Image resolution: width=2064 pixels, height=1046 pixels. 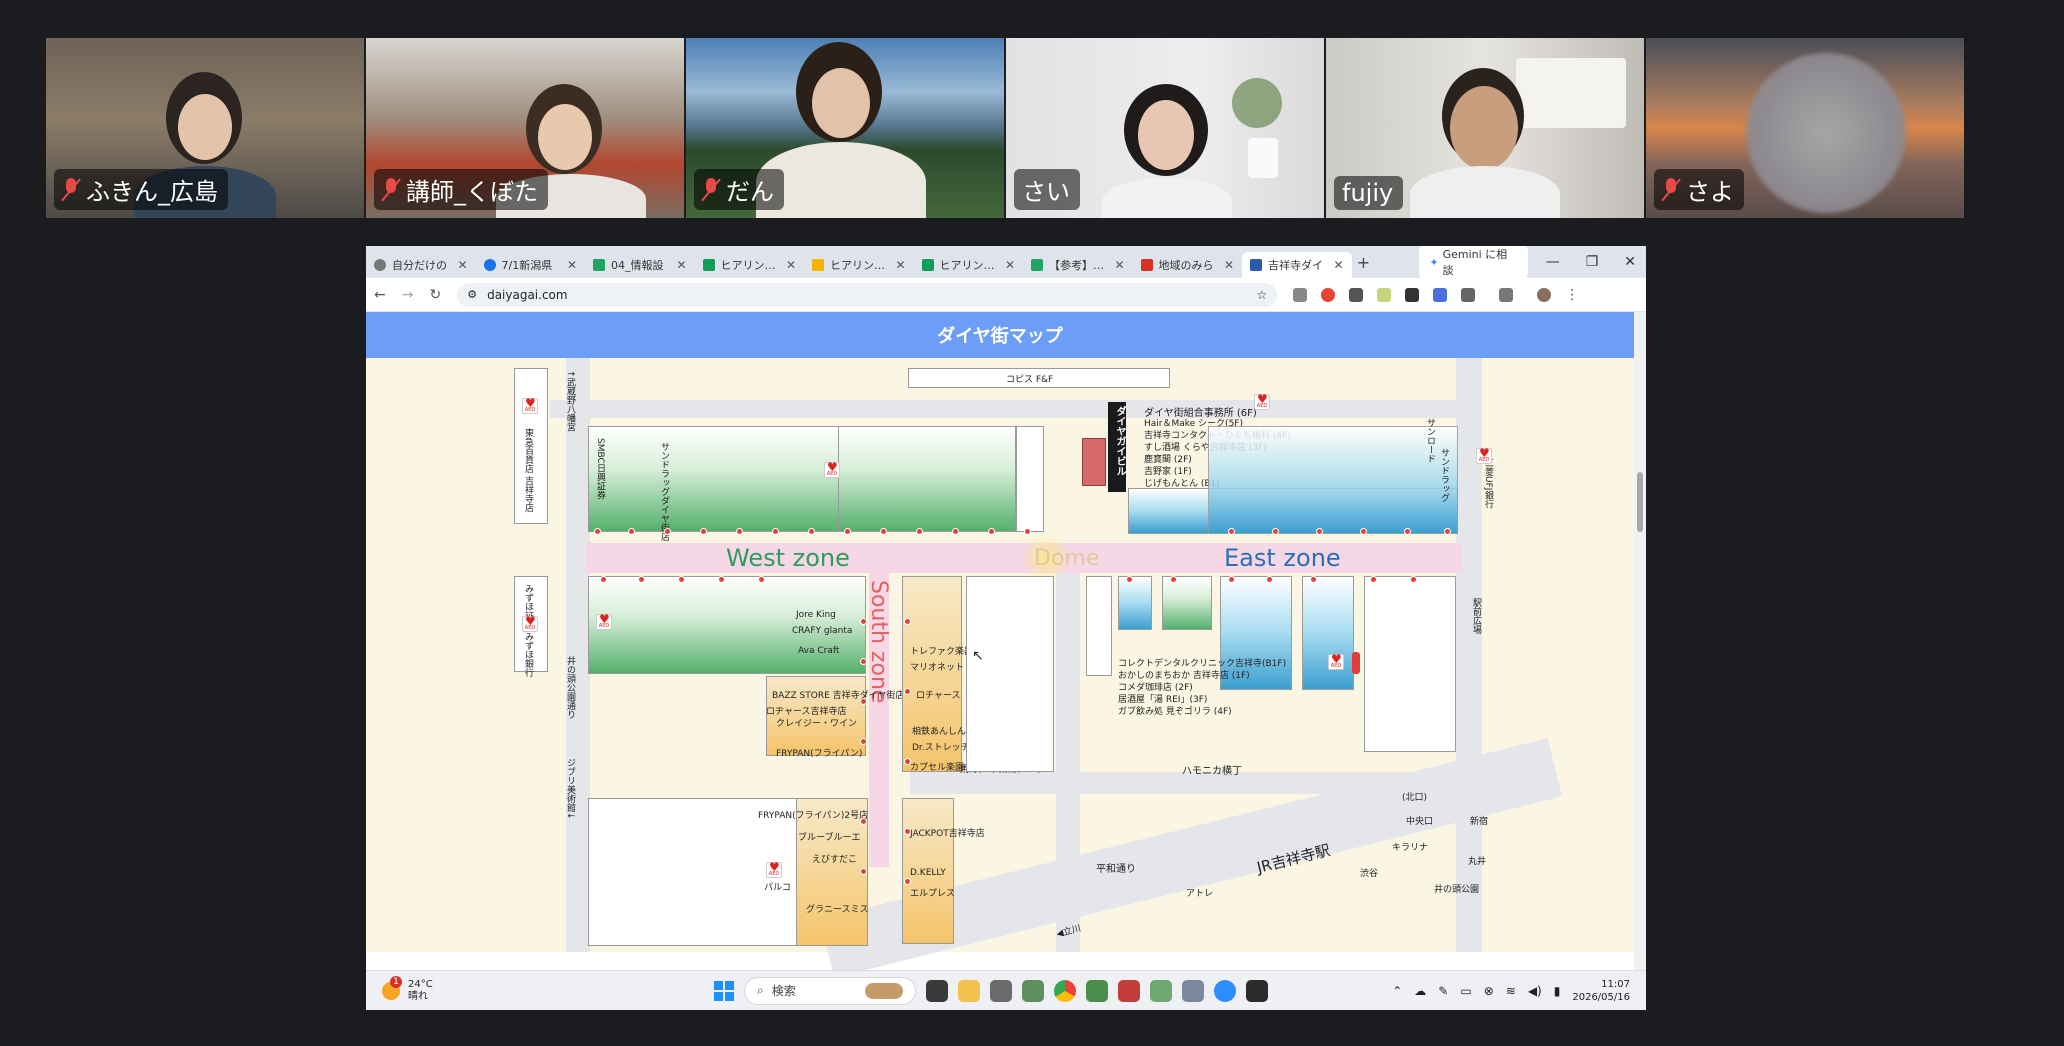 What do you see at coordinates (1420, 991) in the screenshot?
I see `cloud-icon: ☁` at bounding box center [1420, 991].